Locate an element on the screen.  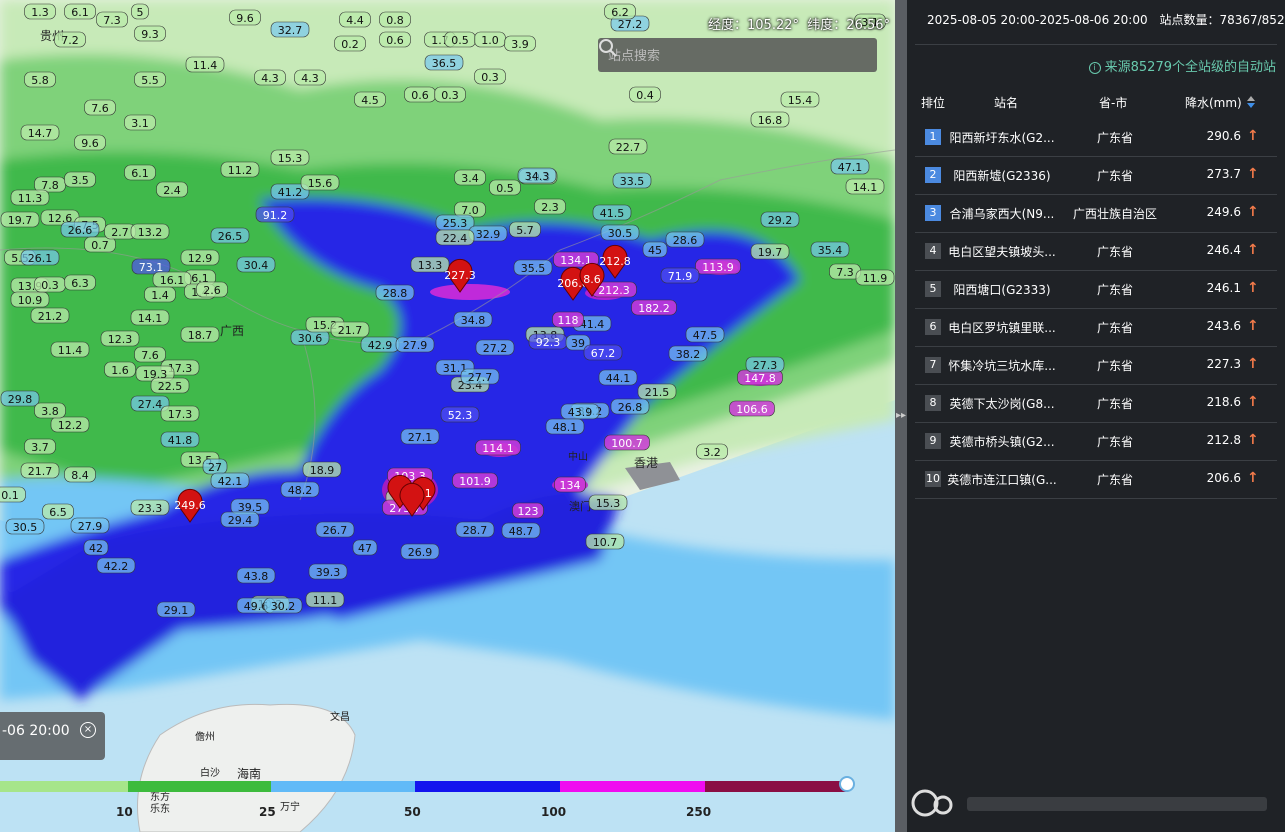
legend-slider-handle is located at coordinates (847, 784).